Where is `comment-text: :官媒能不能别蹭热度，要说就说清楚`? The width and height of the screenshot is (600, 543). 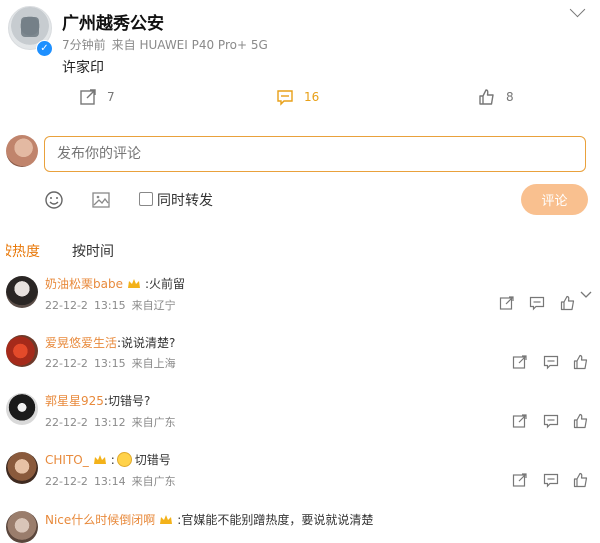
comment-text: :官媒能不能别蹭热度，要说就说清楚 is located at coordinates (275, 520).